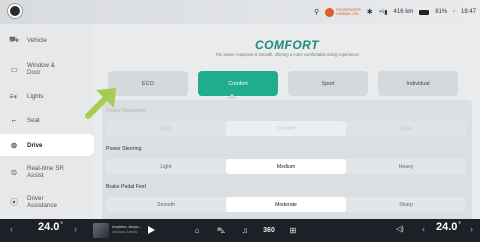 This screenshot has height=242, width=480. I want to click on media-artist: Various Artists, so click(125, 231).